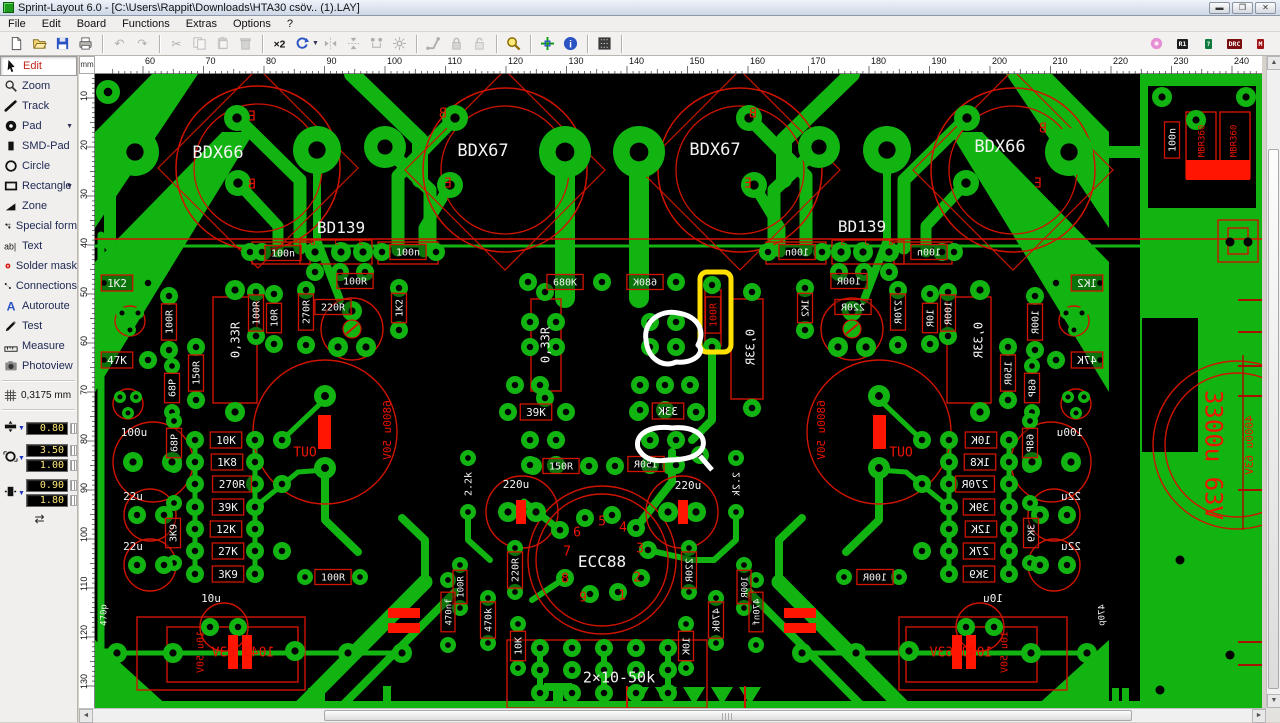 This screenshot has width=1280, height=723. What do you see at coordinates (728, 715) in the screenshot?
I see `horizontal-scroll-thumb` at bounding box center [728, 715].